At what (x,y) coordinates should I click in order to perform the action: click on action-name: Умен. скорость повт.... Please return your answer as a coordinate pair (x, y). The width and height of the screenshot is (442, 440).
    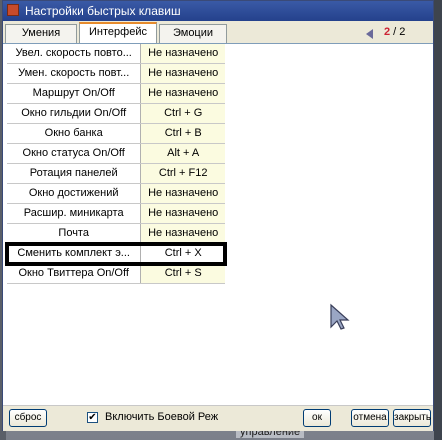
    Looking at the image, I should click on (74, 73).